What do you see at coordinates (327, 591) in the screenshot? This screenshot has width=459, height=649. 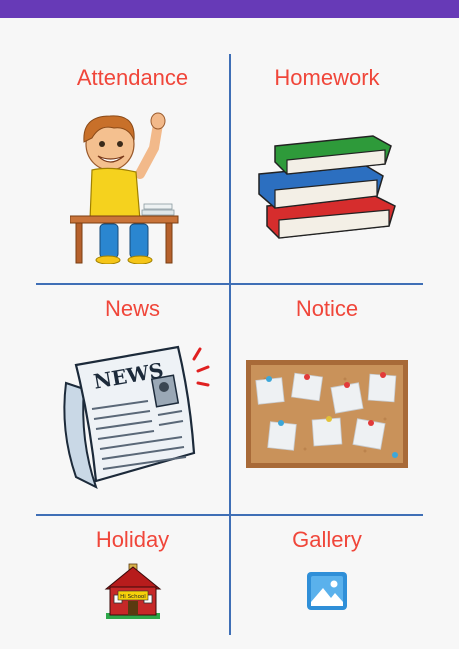 I see `gallery-image-icon` at bounding box center [327, 591].